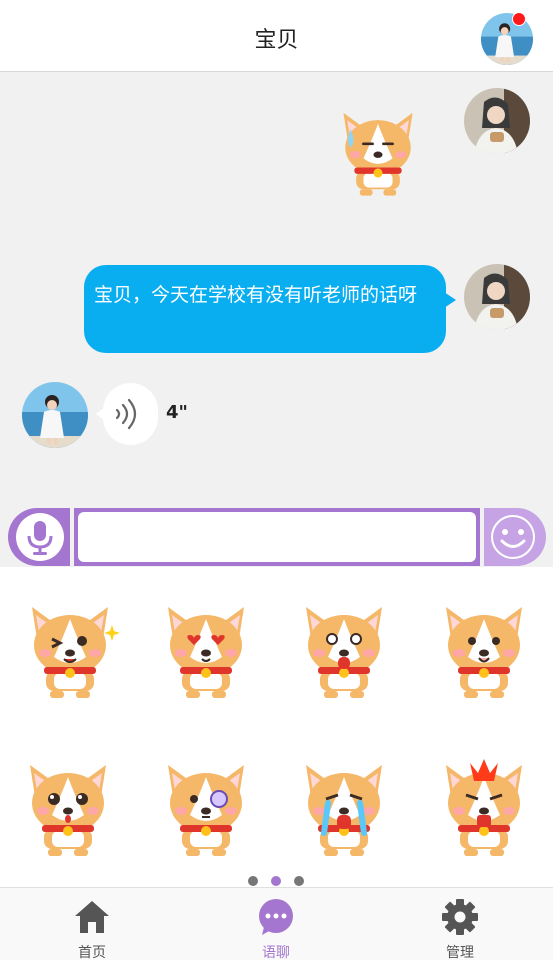  Describe the element at coordinates (206, 808) in the screenshot. I see `sticker-monocle` at that location.